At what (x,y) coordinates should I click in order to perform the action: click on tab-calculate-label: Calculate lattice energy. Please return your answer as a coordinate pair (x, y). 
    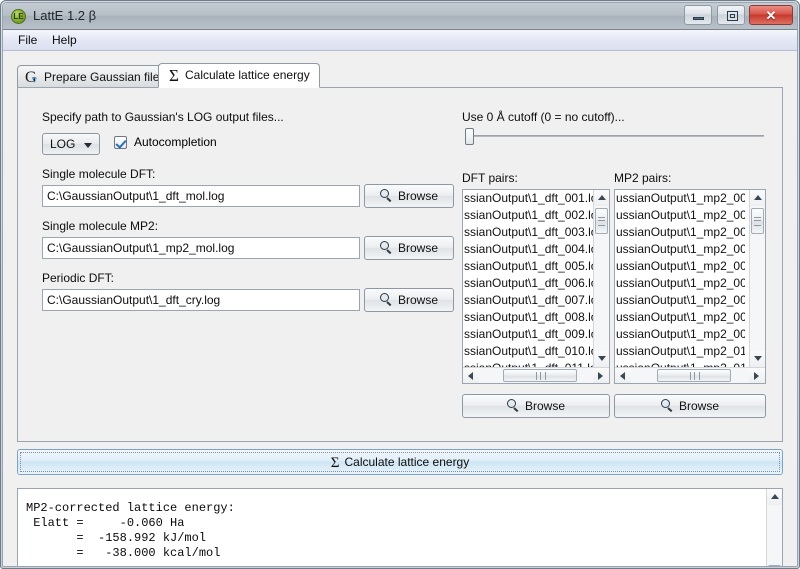
    Looking at the image, I should click on (247, 75).